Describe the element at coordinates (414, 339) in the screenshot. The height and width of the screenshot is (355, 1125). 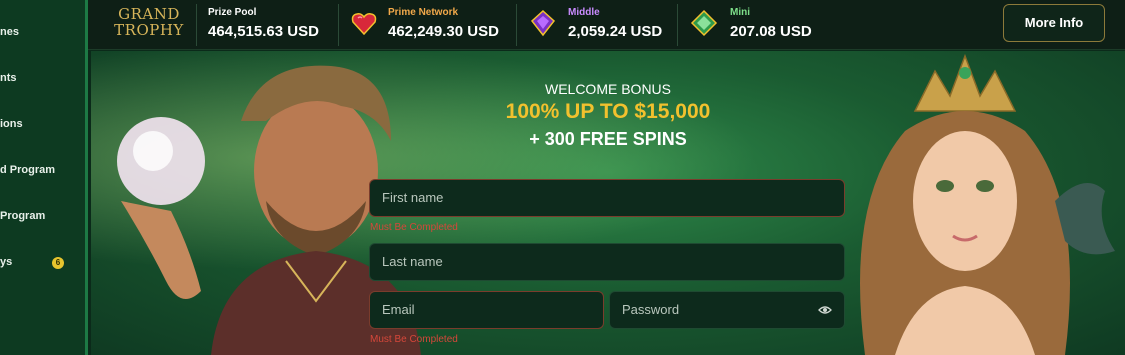
I see `email-error: Must Be Completed` at that location.